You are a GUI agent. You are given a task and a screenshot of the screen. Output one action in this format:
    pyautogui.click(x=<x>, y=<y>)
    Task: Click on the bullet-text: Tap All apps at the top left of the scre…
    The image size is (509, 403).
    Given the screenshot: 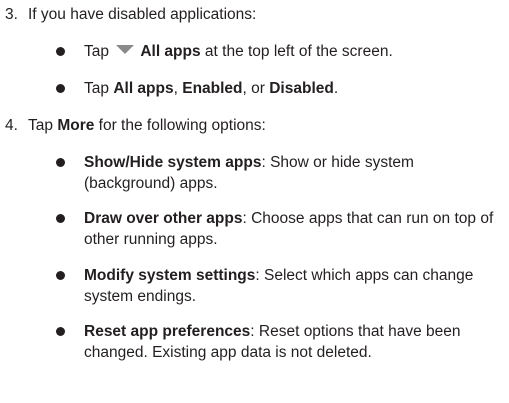 What is the action you would take?
    pyautogui.click(x=238, y=51)
    